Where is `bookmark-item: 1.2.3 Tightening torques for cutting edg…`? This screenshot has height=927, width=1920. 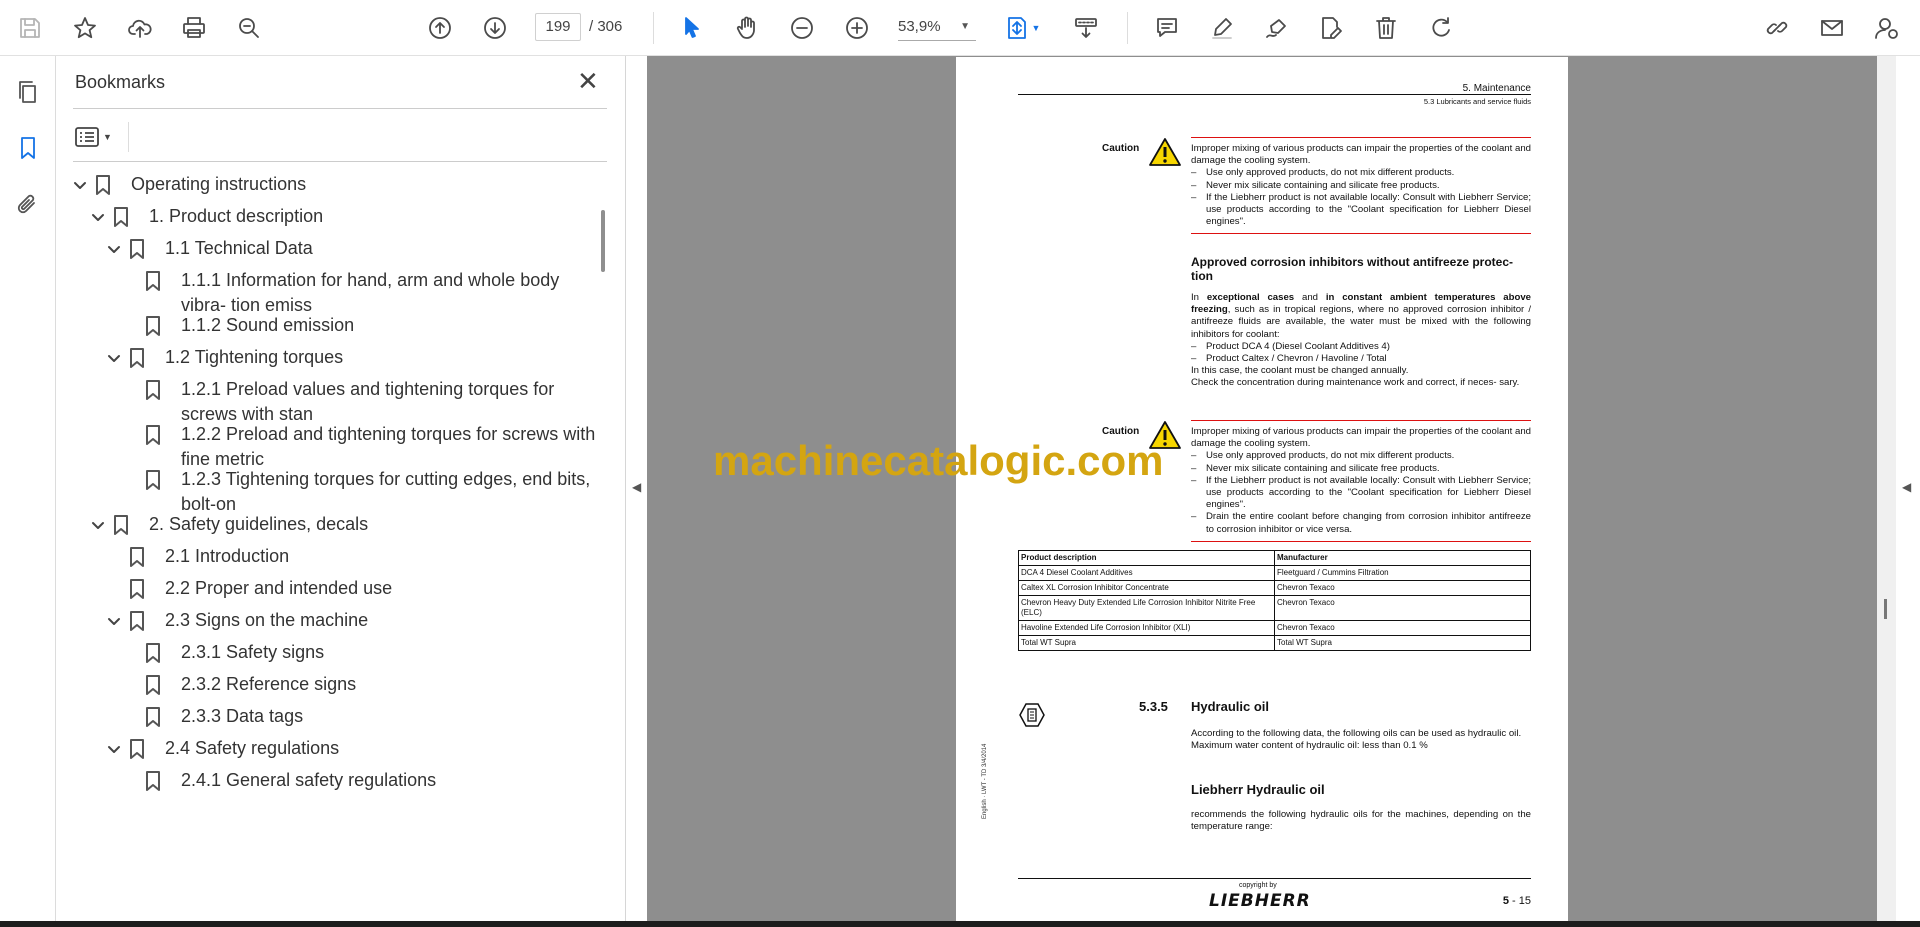 bookmark-item: 1.2.3 Tightening torques for cutting edg… is located at coordinates (359, 492).